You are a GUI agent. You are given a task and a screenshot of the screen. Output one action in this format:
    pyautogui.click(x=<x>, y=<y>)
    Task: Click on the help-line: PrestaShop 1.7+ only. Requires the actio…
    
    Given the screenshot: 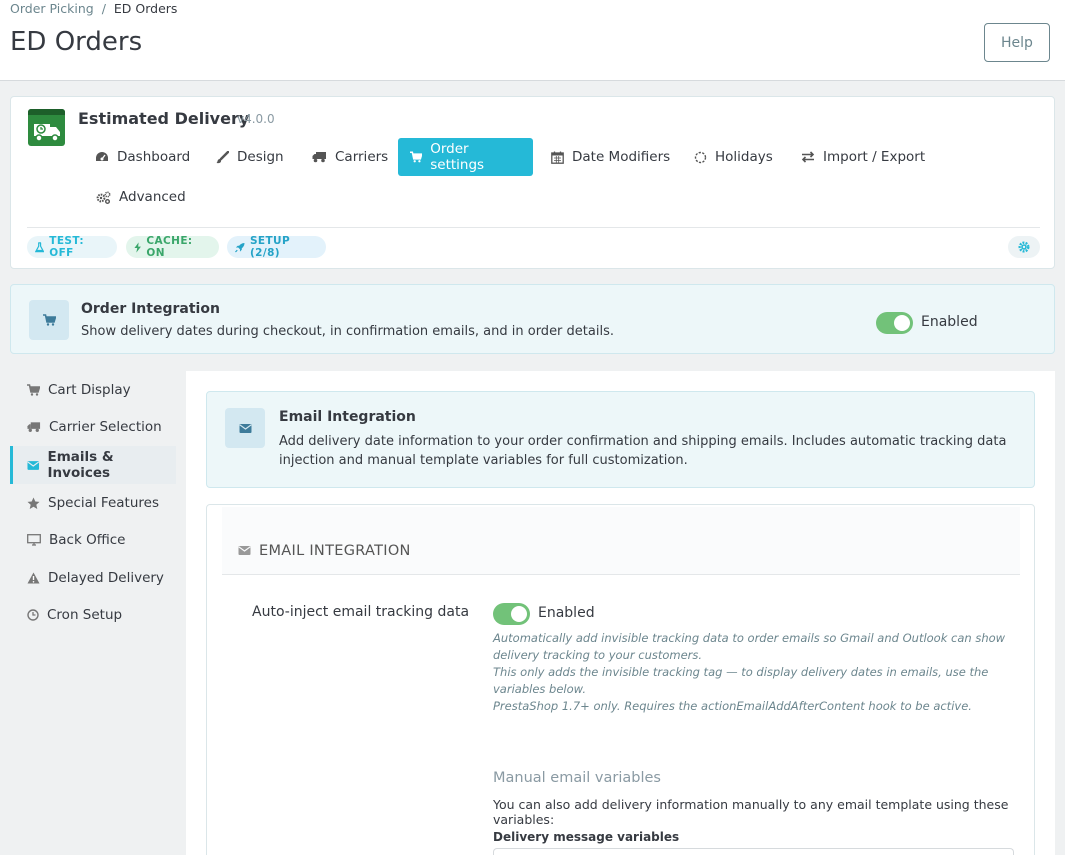 What is the action you would take?
    pyautogui.click(x=732, y=706)
    